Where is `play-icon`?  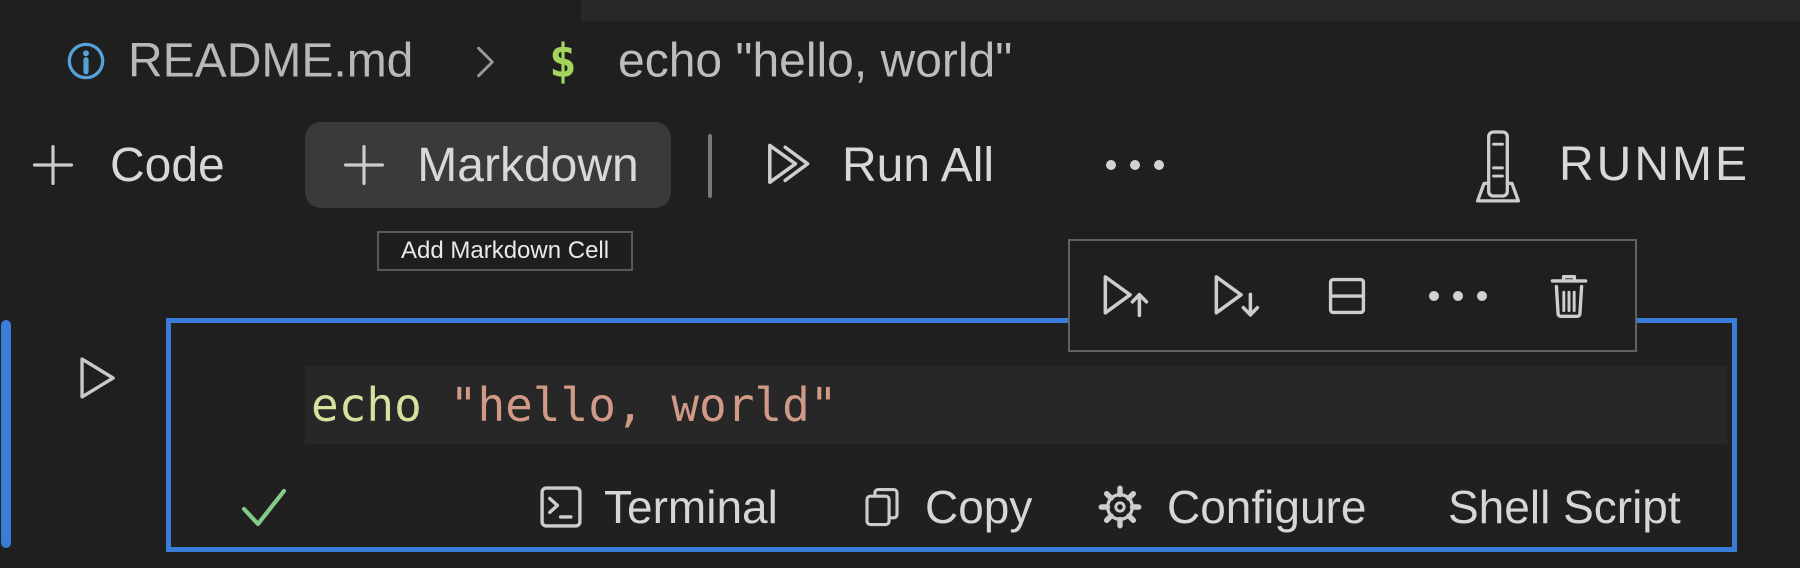 play-icon is located at coordinates (96, 378).